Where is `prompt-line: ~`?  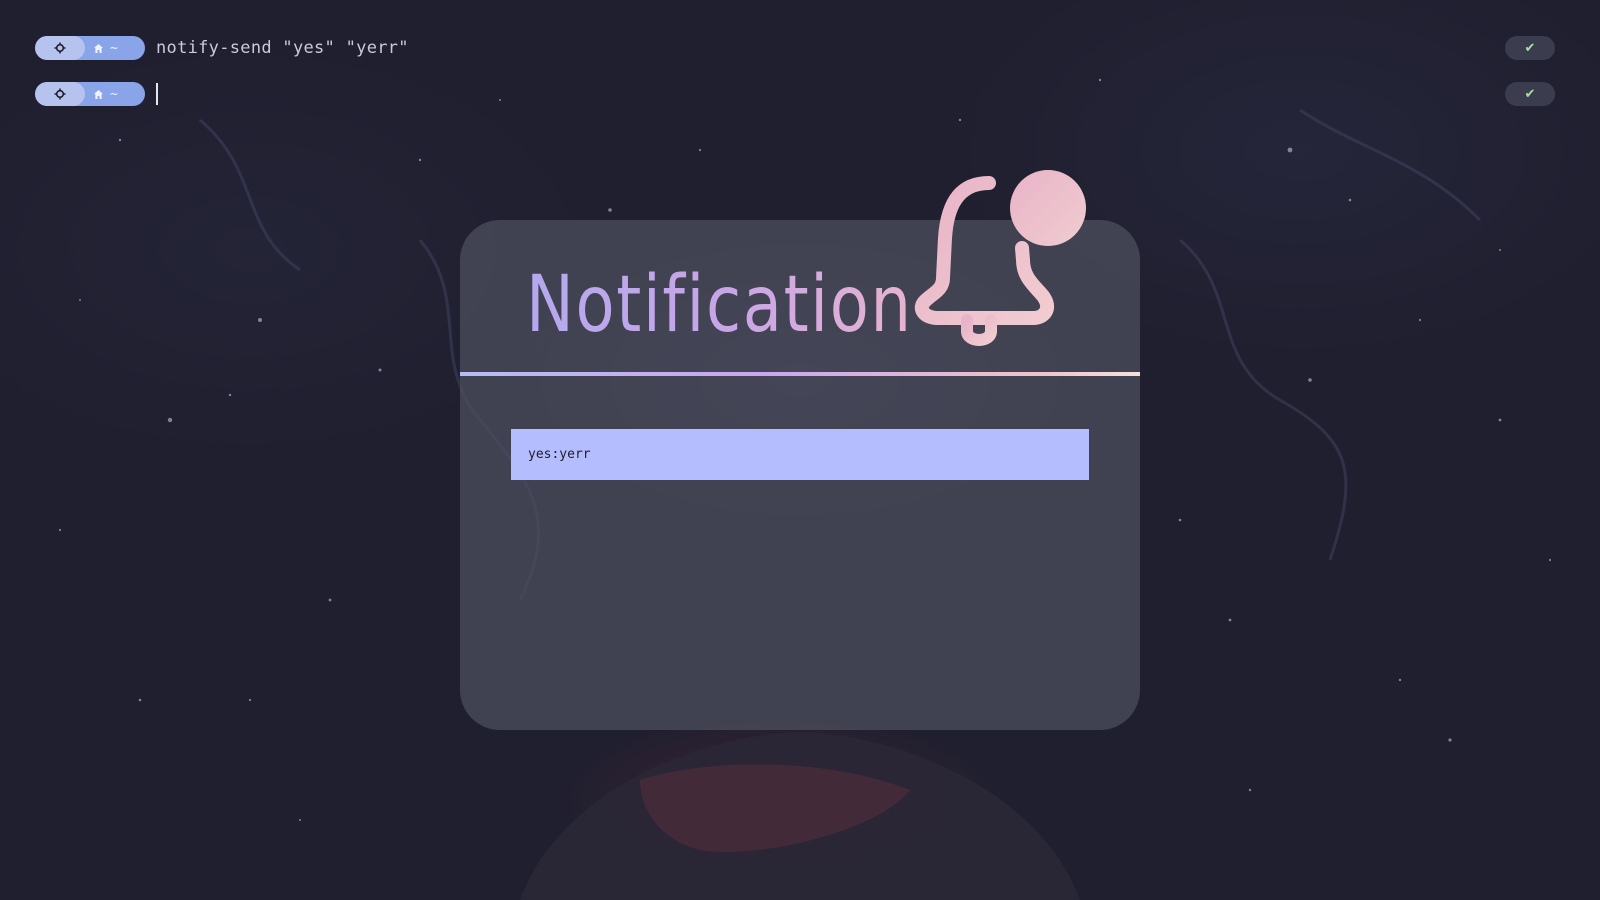
prompt-line: ~ is located at coordinates (96, 94).